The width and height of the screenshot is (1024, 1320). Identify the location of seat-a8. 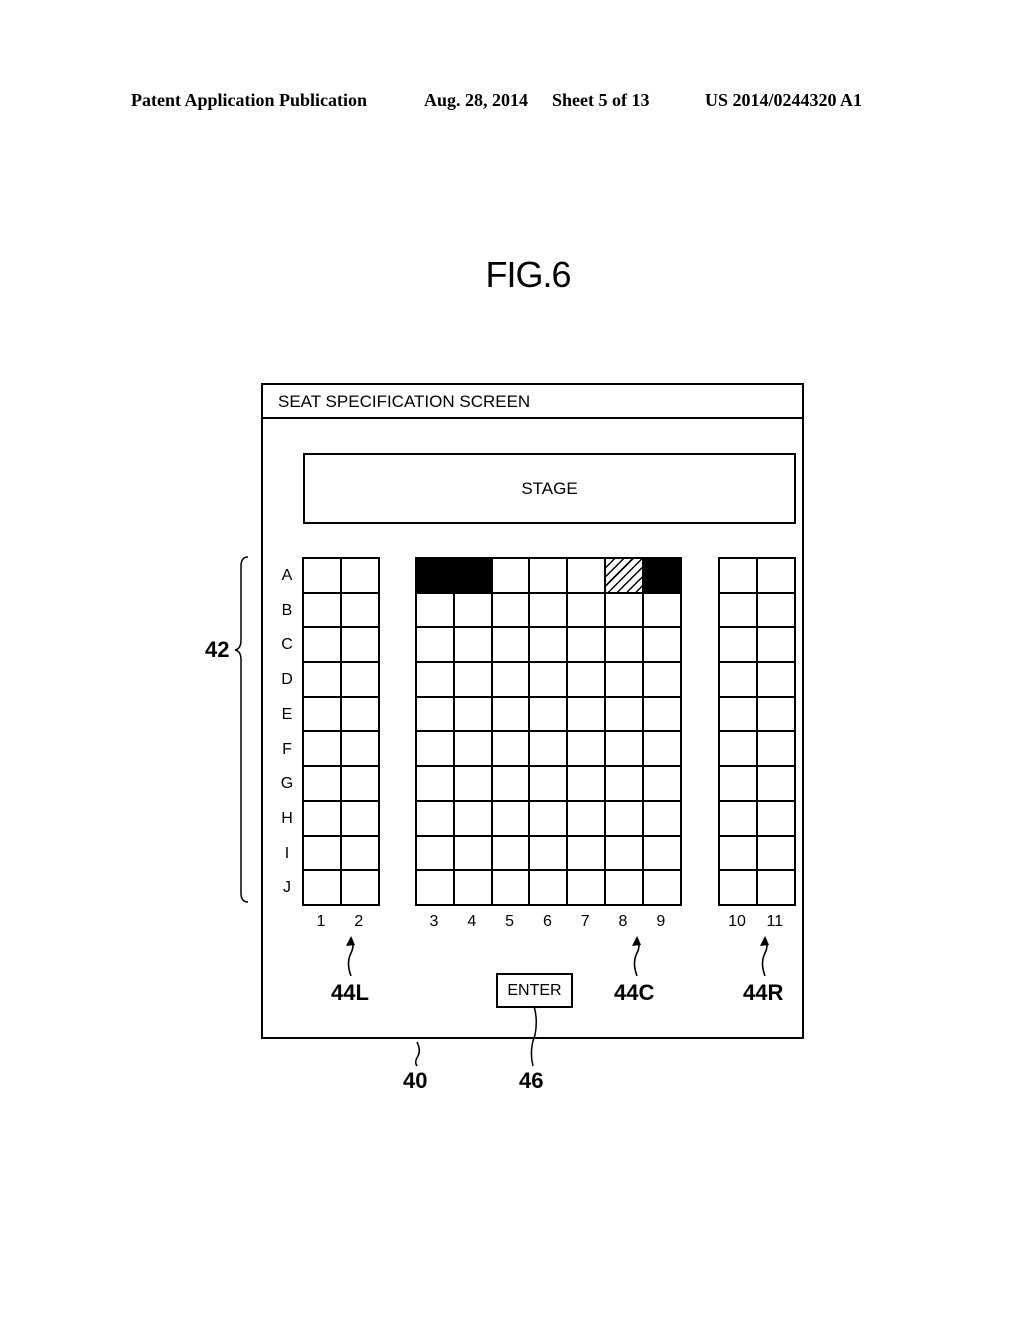
(624, 576).